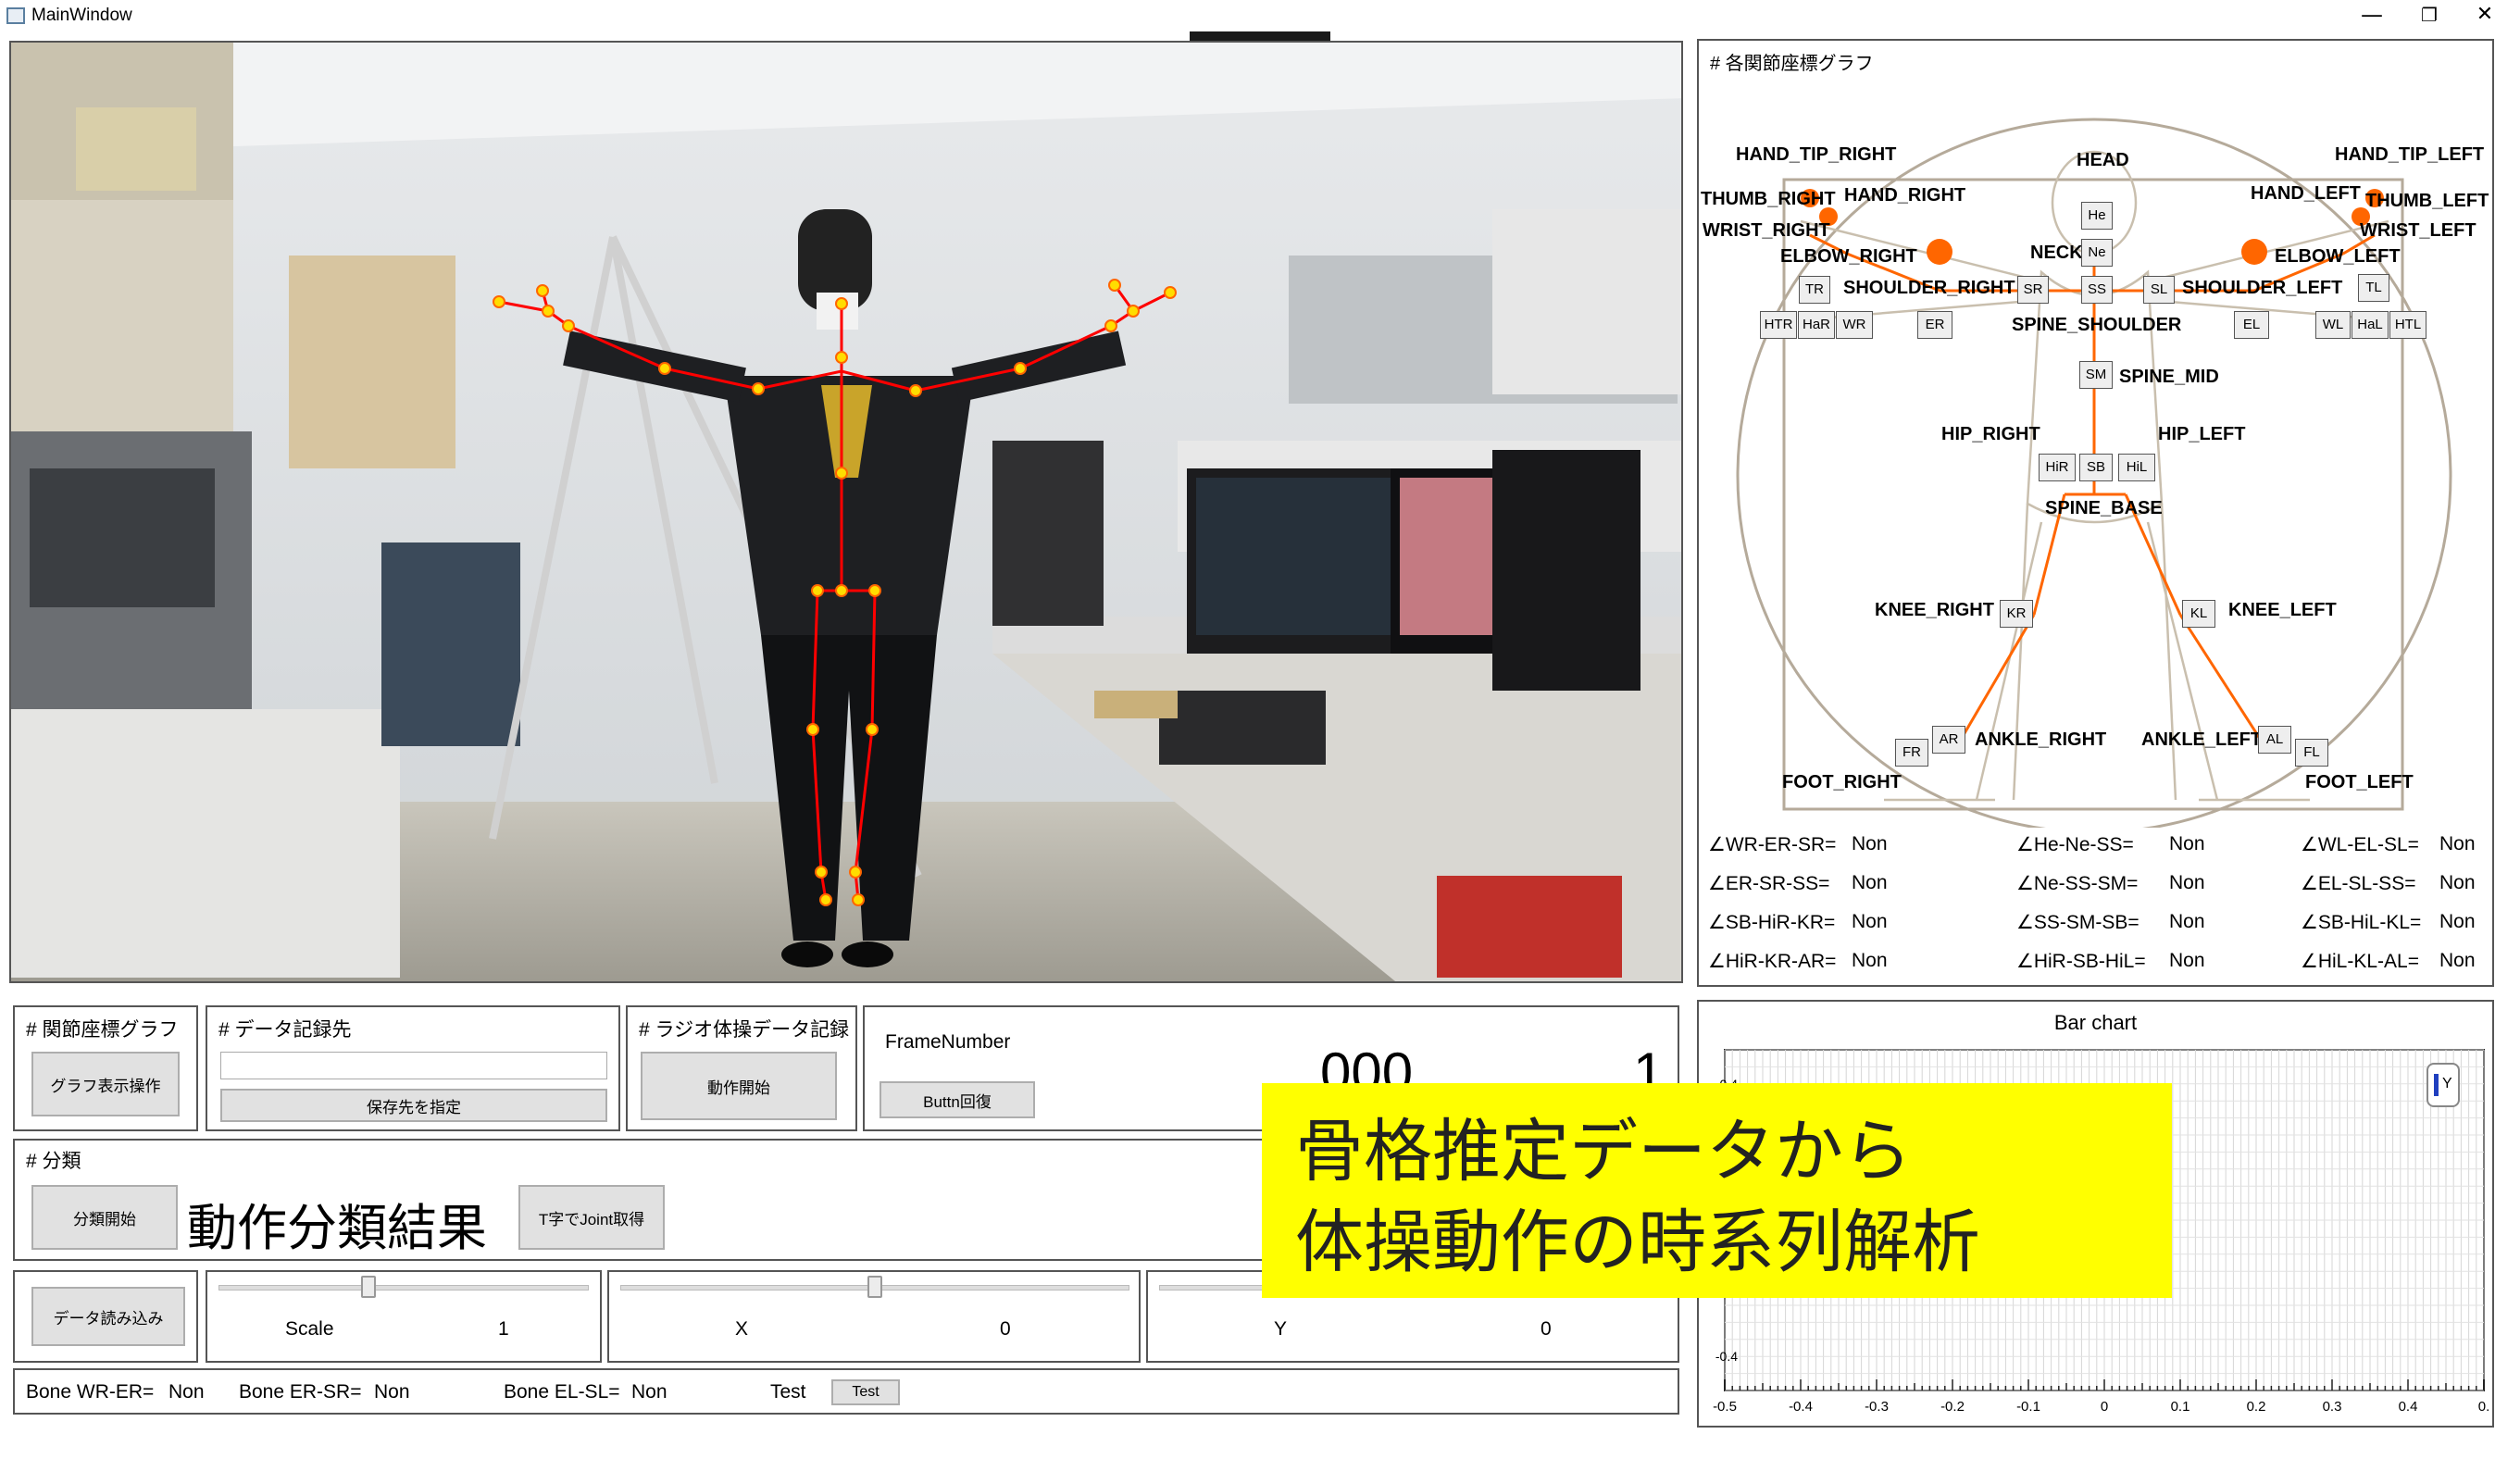  Describe the element at coordinates (368, 1287) in the screenshot. I see `scale-slider-thumb` at that location.